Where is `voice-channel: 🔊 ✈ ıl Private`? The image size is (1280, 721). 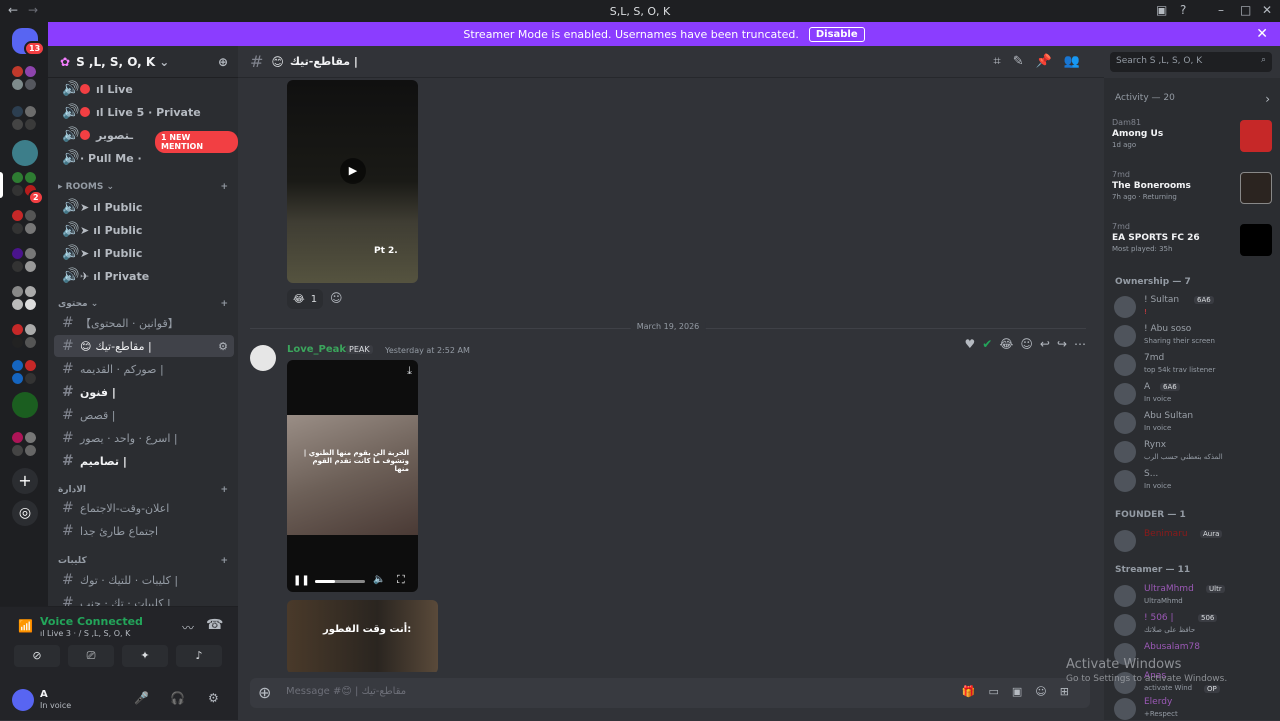
voice-channel: 🔊 ✈ ıl Private is located at coordinates (144, 276).